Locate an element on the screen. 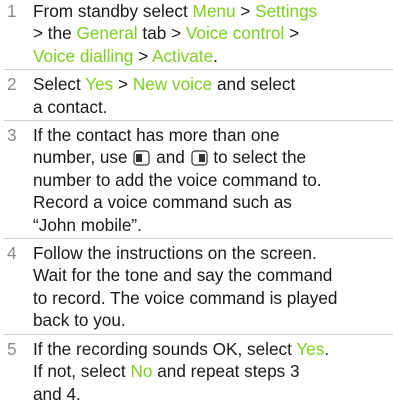 This screenshot has height=417, width=393. step-text-segment: to record. The voice command is played is located at coordinates (185, 297).